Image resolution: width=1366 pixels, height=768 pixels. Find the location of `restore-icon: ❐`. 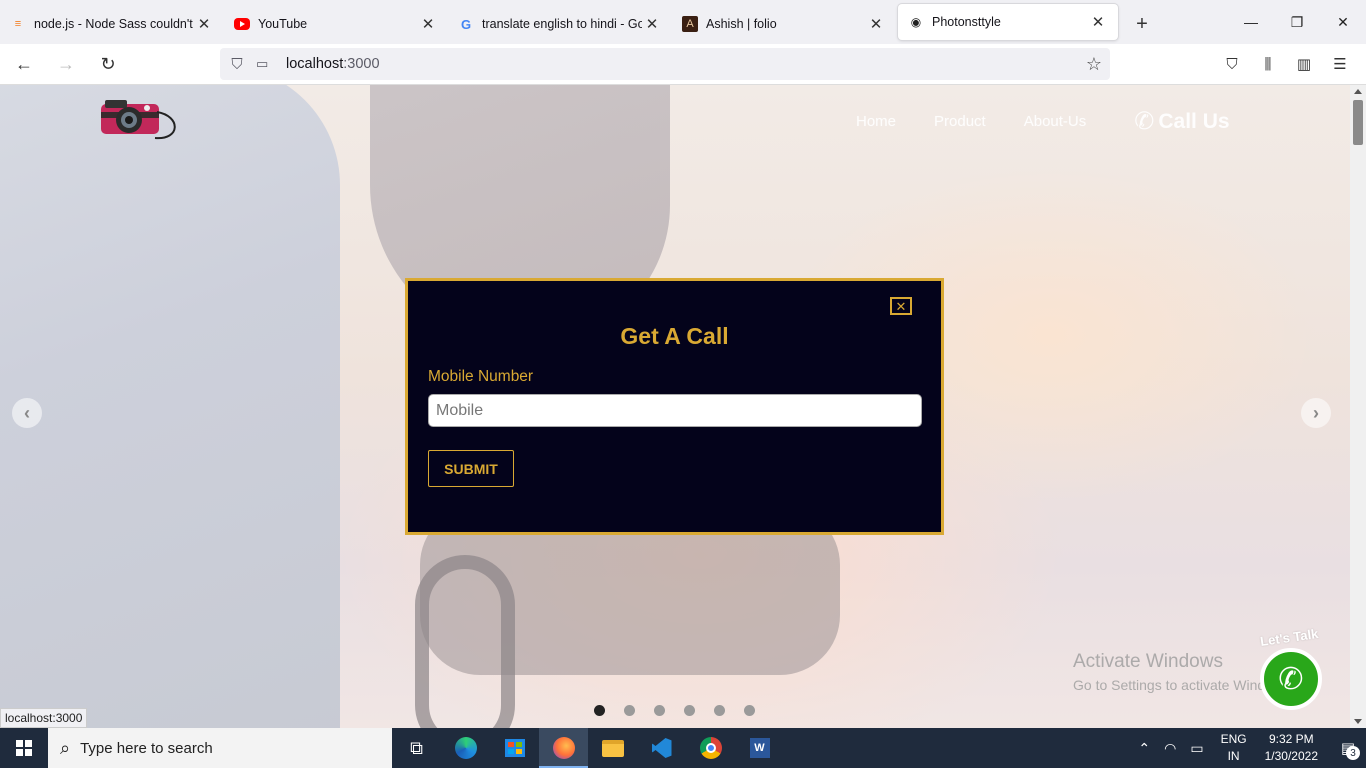

restore-icon: ❐ is located at coordinates (1297, 22).